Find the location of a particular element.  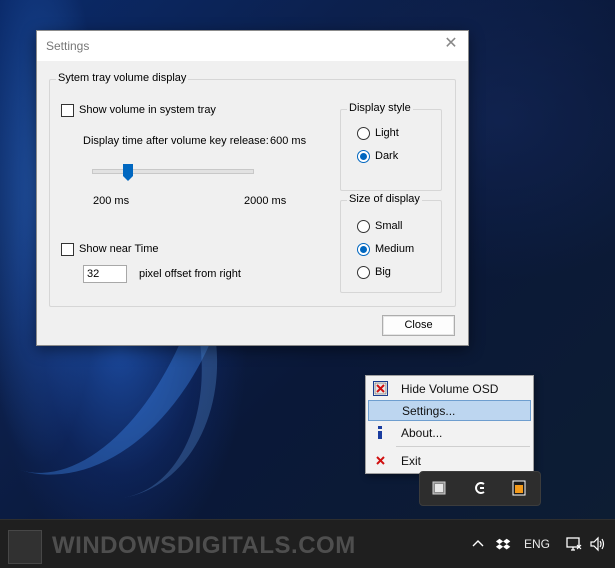

display-style-label: Display style is located at coordinates (380, 108).